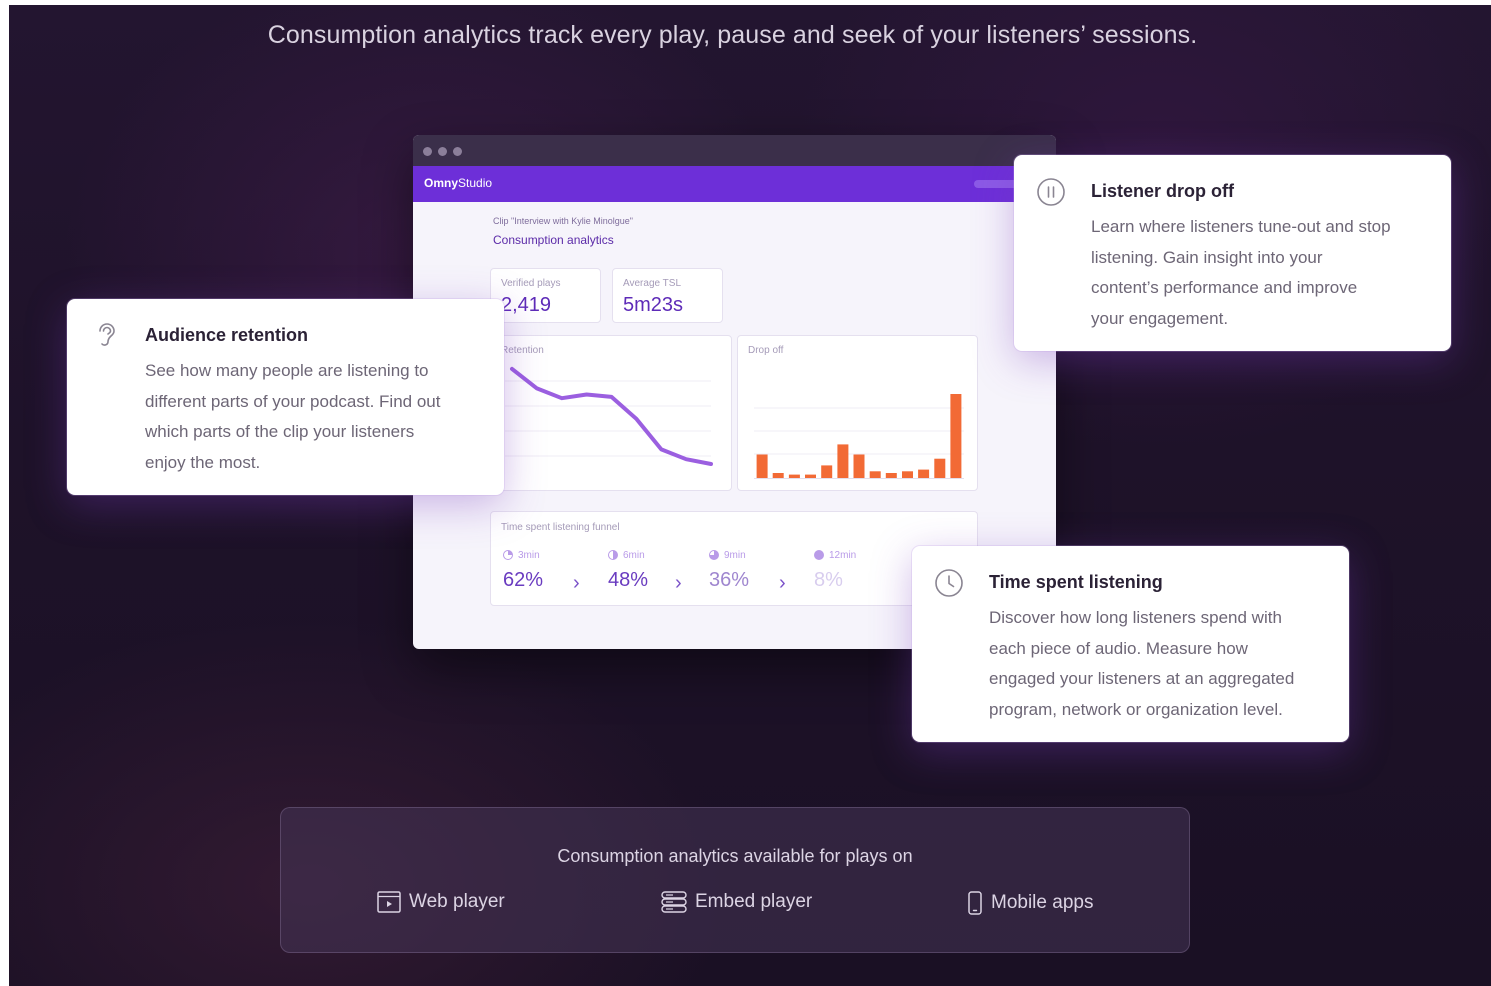 The image size is (1491, 986). I want to click on pie-full-icon, so click(819, 555).